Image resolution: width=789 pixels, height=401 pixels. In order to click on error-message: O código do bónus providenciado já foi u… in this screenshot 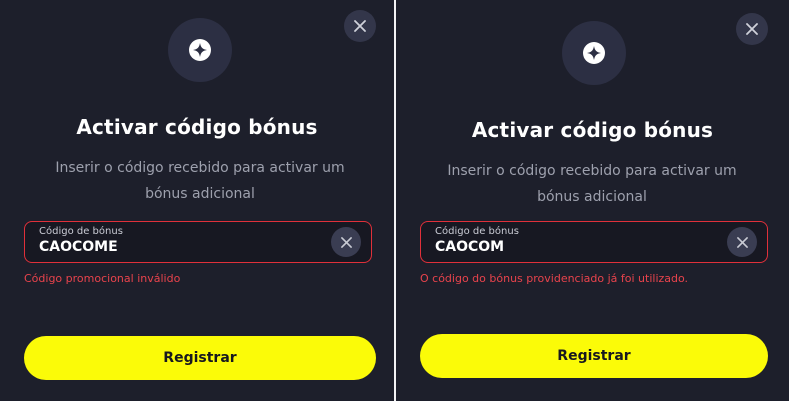, I will do `click(554, 278)`.